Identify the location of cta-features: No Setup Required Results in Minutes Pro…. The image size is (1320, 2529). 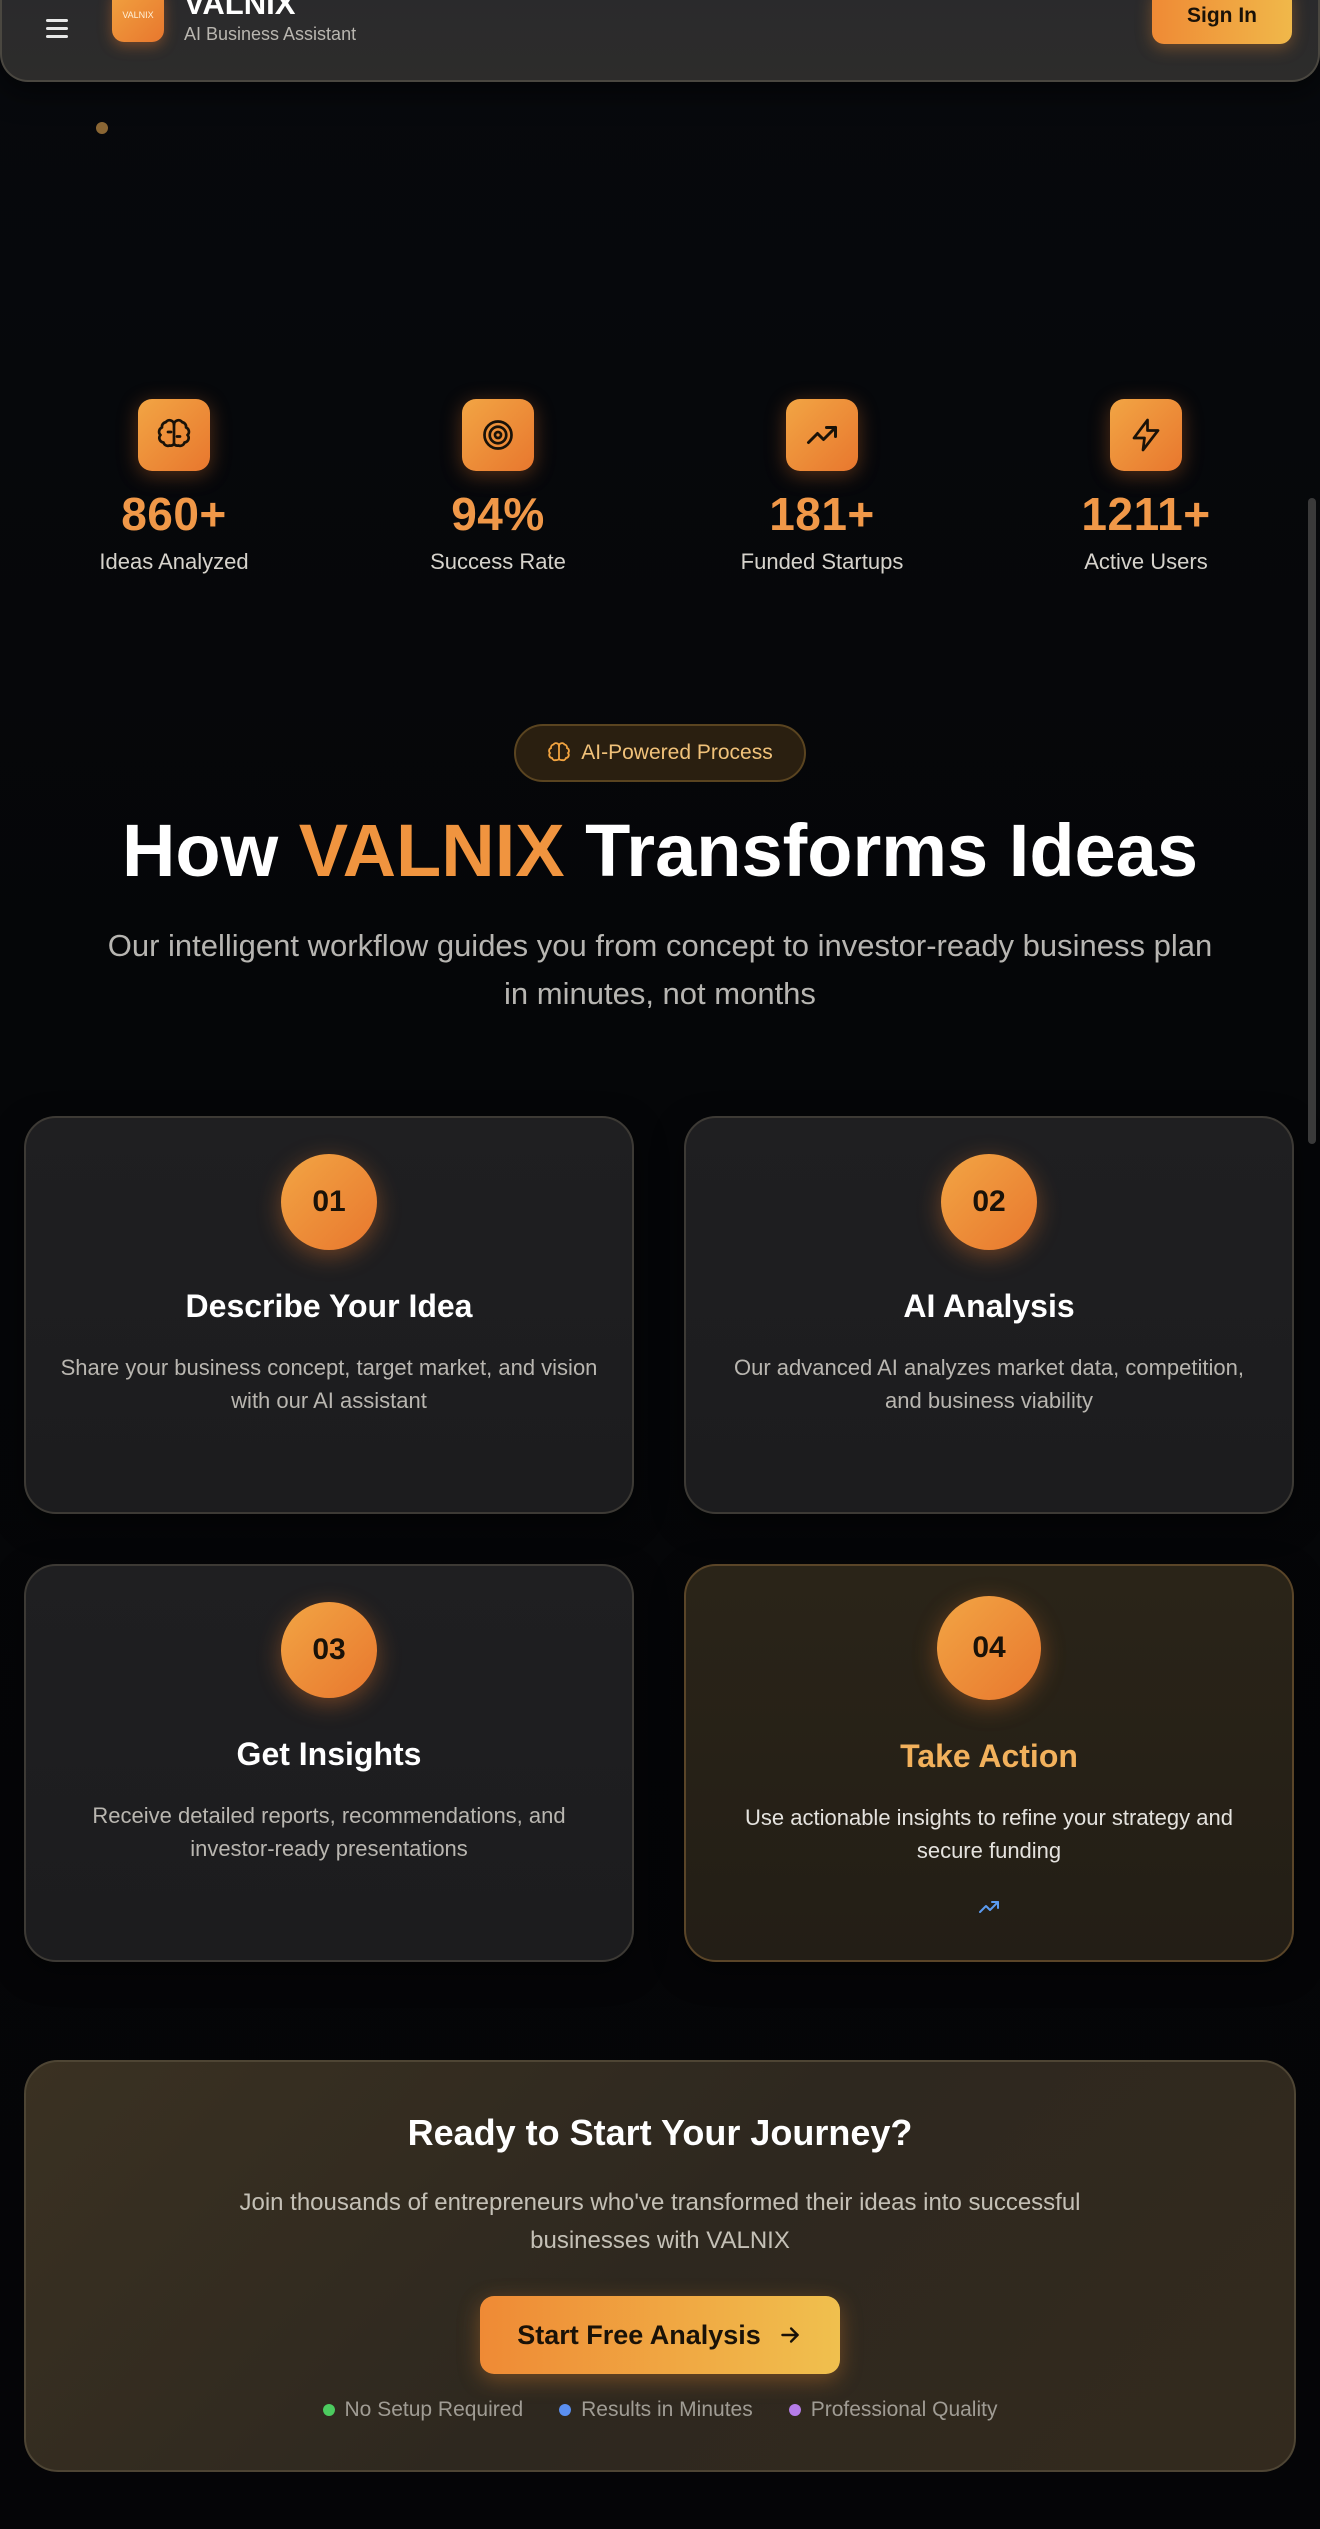
(660, 2410).